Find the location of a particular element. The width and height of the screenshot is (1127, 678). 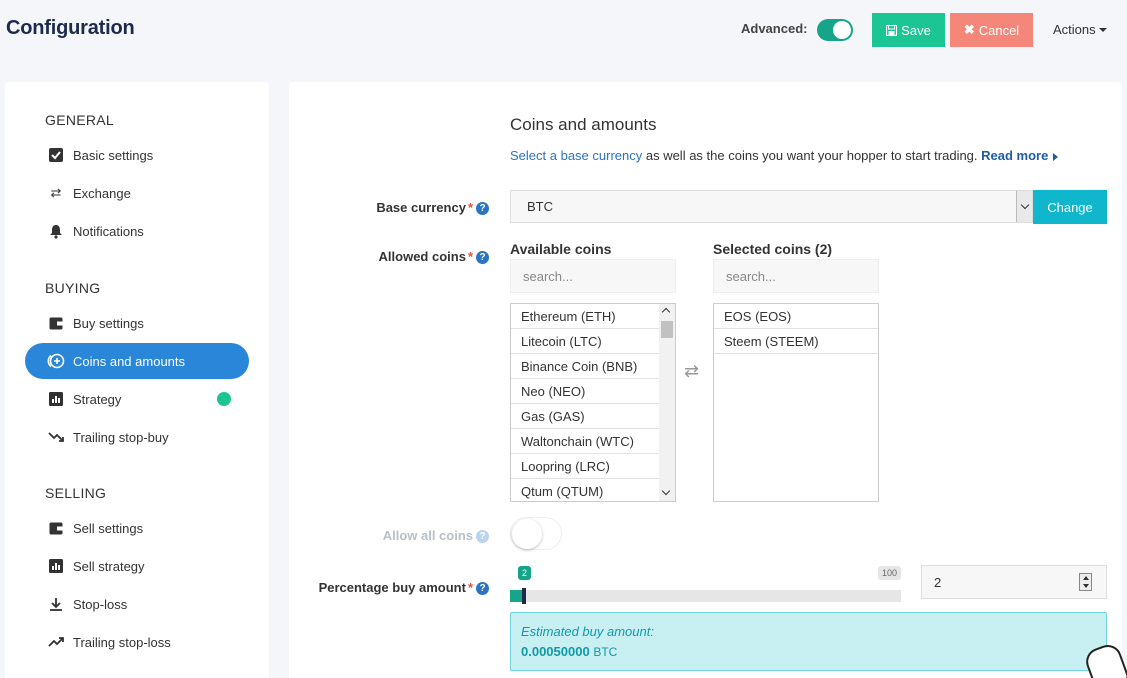

sidebar-item-trailing-stop-loss: Trailing stop-loss is located at coordinates (137, 642).